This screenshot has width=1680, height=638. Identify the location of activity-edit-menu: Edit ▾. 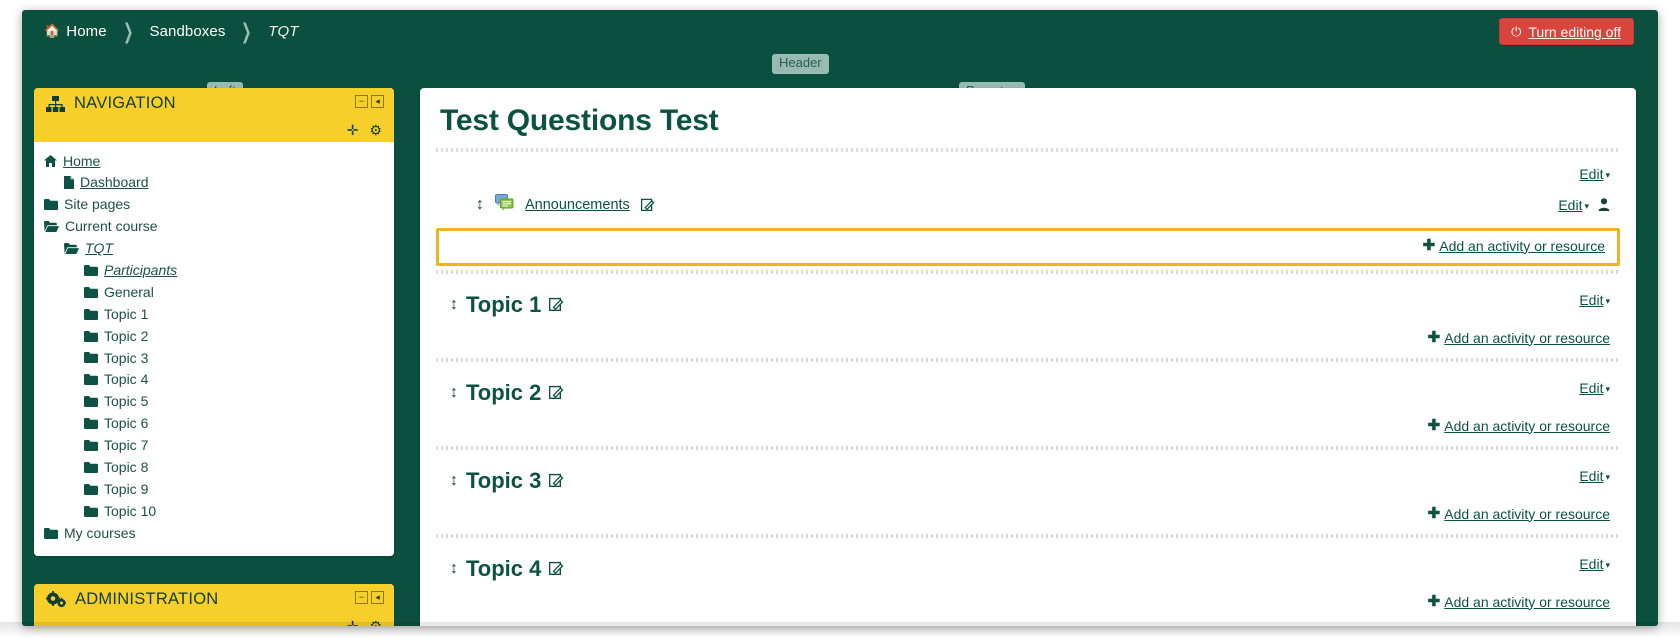
(1573, 205).